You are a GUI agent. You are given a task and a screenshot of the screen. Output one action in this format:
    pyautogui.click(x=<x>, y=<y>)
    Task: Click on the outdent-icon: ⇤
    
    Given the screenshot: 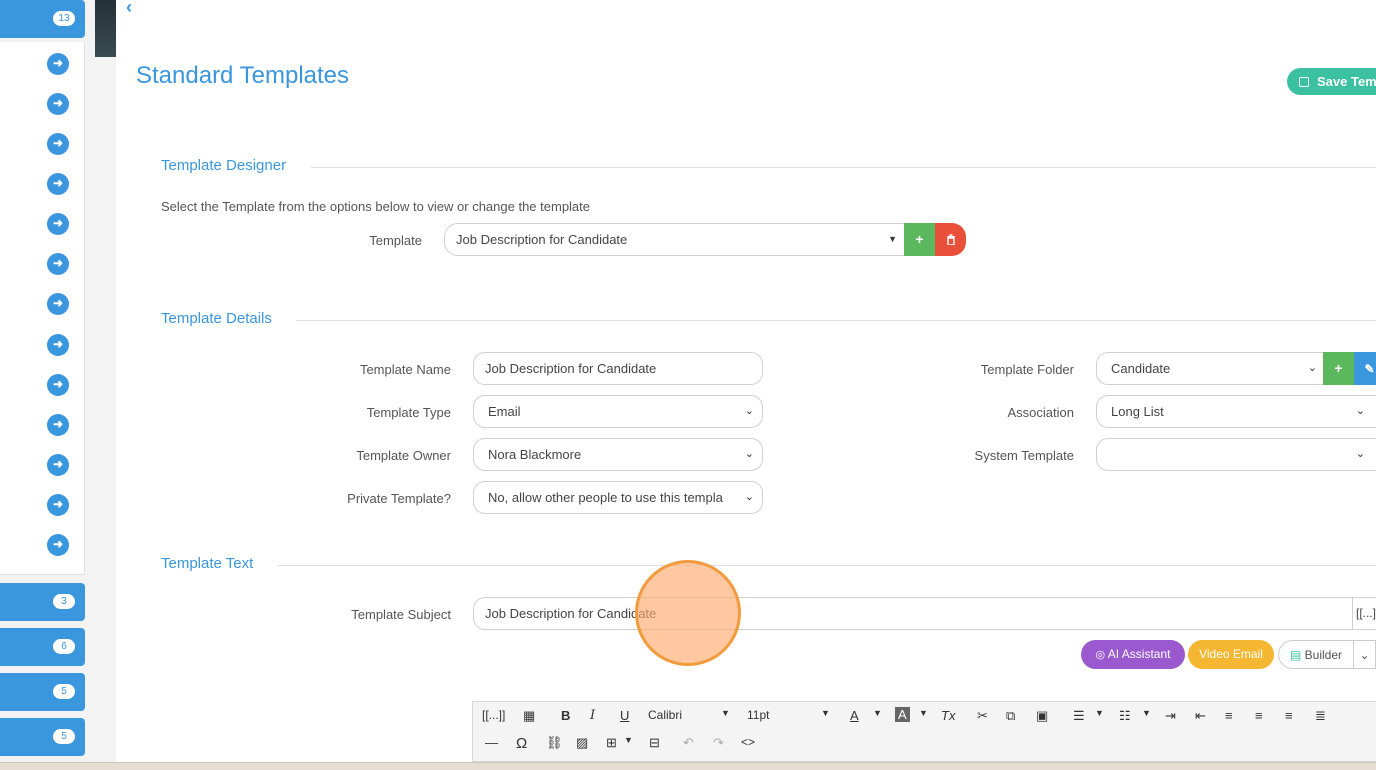 What is the action you would take?
    pyautogui.click(x=1200, y=716)
    